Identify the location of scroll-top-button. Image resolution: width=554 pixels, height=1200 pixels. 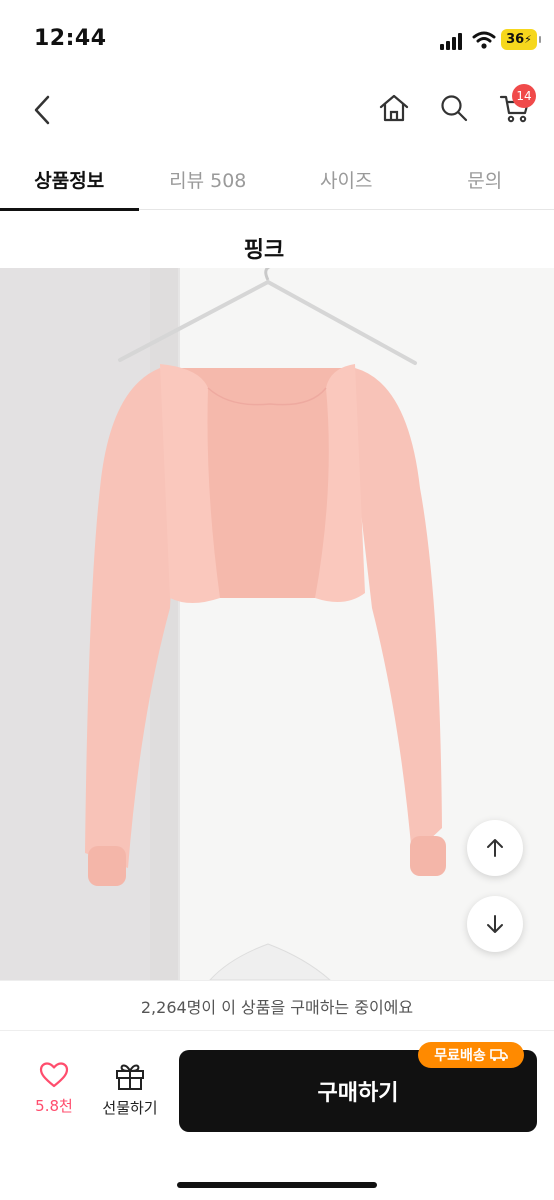
(495, 848).